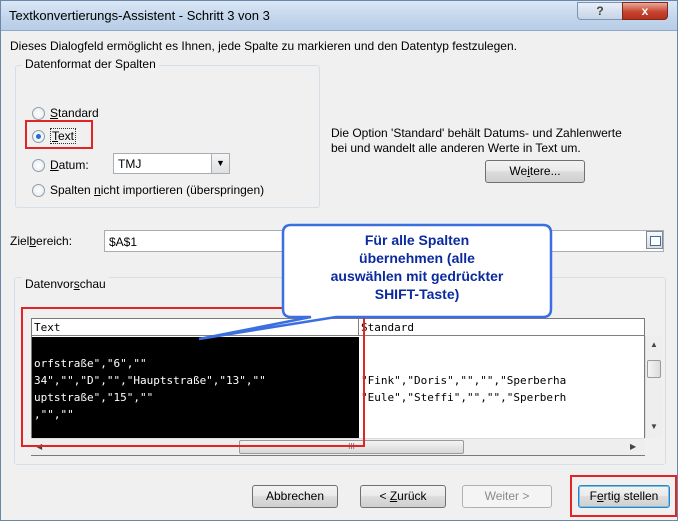 This screenshot has width=678, height=522. I want to click on cancel-button: Abbrechen, so click(295, 496).